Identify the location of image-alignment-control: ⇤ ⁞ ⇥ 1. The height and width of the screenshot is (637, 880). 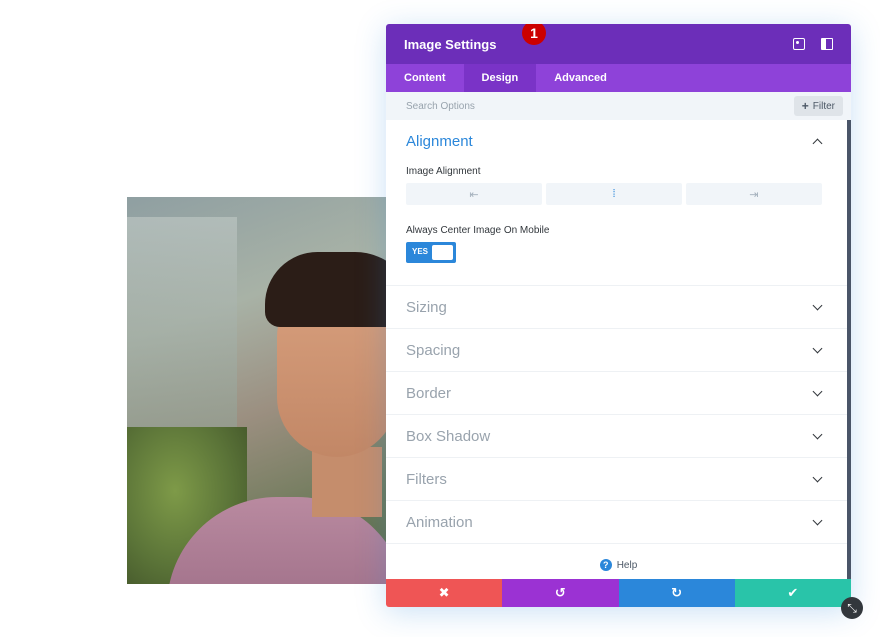
(618, 114).